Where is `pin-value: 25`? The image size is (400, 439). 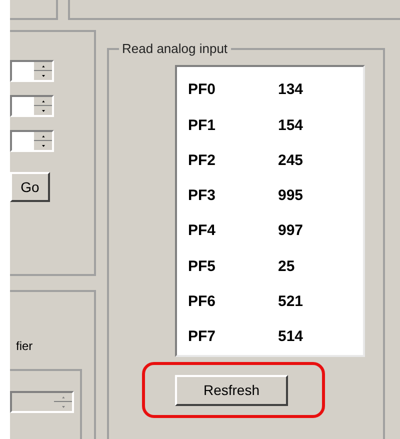
pin-value: 25 is located at coordinates (286, 266).